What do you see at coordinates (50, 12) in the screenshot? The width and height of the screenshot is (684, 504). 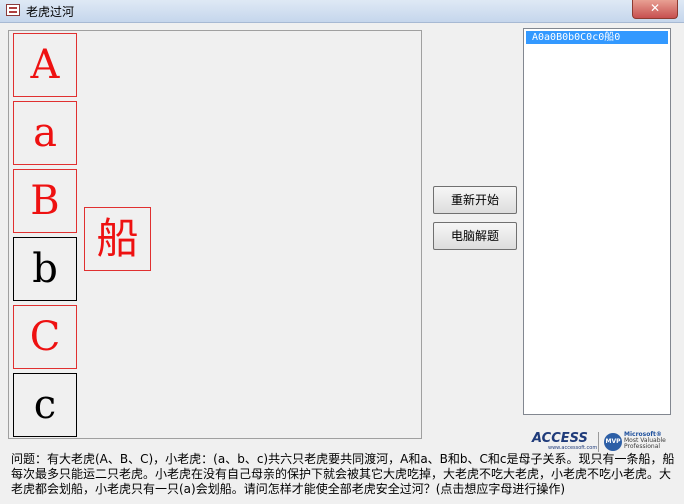 I see `window-title: 老虎过河` at bounding box center [50, 12].